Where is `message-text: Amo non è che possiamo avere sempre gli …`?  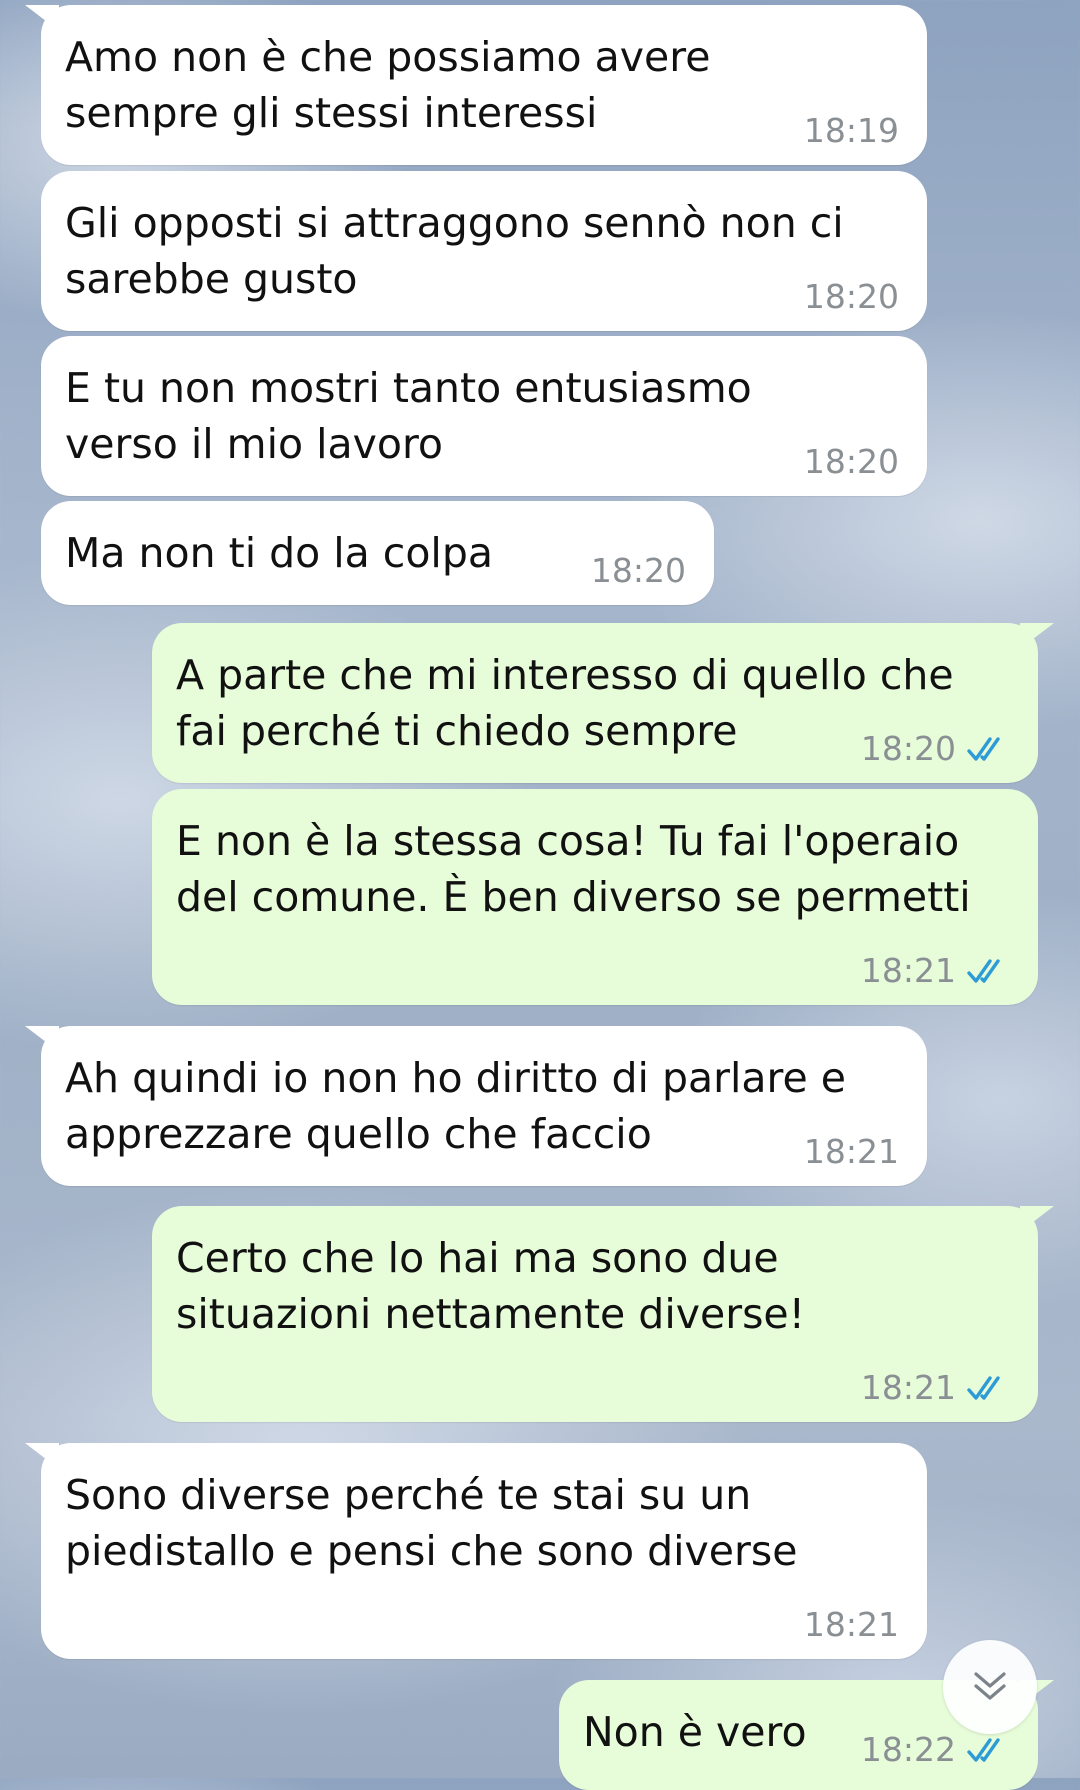
message-text: Amo non è che possiamo avere sempre gli … is located at coordinates (388, 85).